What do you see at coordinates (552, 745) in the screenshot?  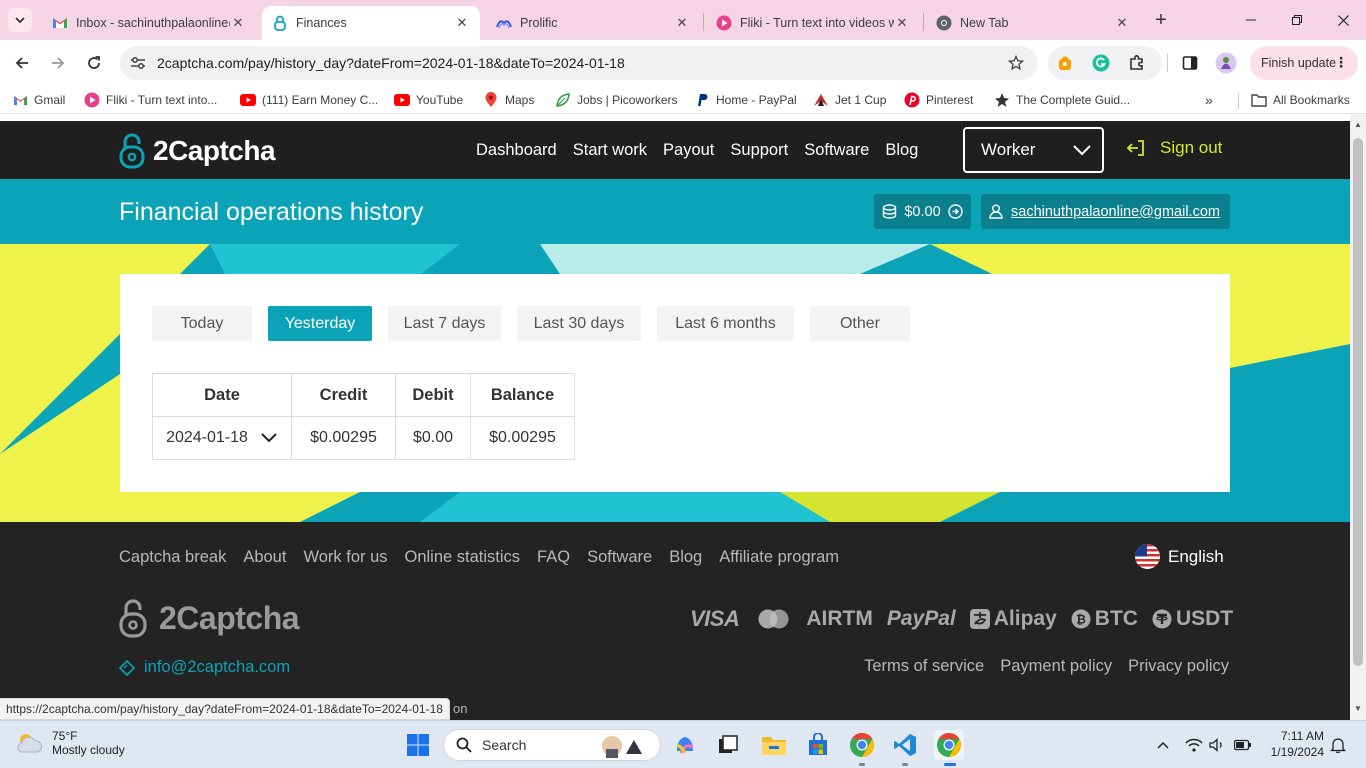 I see `taskbar-search: Search` at bounding box center [552, 745].